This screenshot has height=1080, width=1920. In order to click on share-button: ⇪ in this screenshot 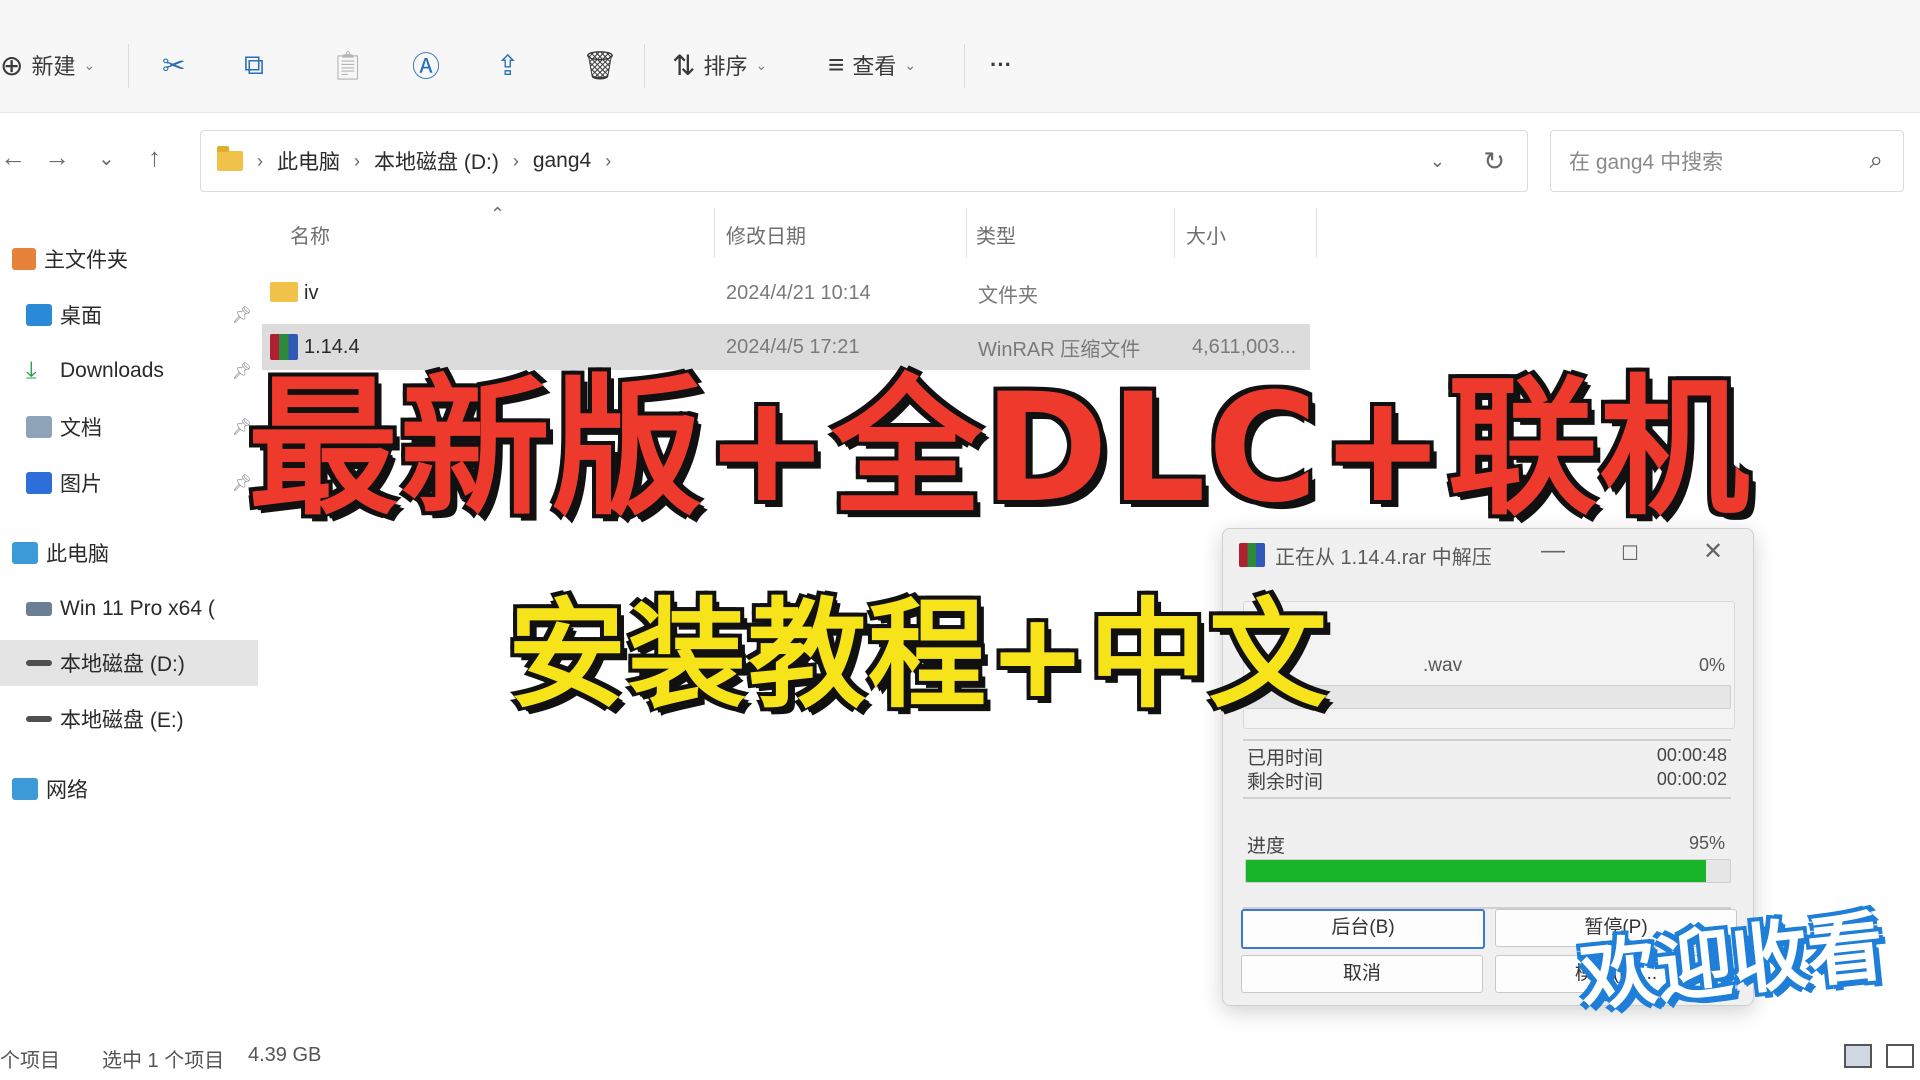, I will do `click(507, 65)`.